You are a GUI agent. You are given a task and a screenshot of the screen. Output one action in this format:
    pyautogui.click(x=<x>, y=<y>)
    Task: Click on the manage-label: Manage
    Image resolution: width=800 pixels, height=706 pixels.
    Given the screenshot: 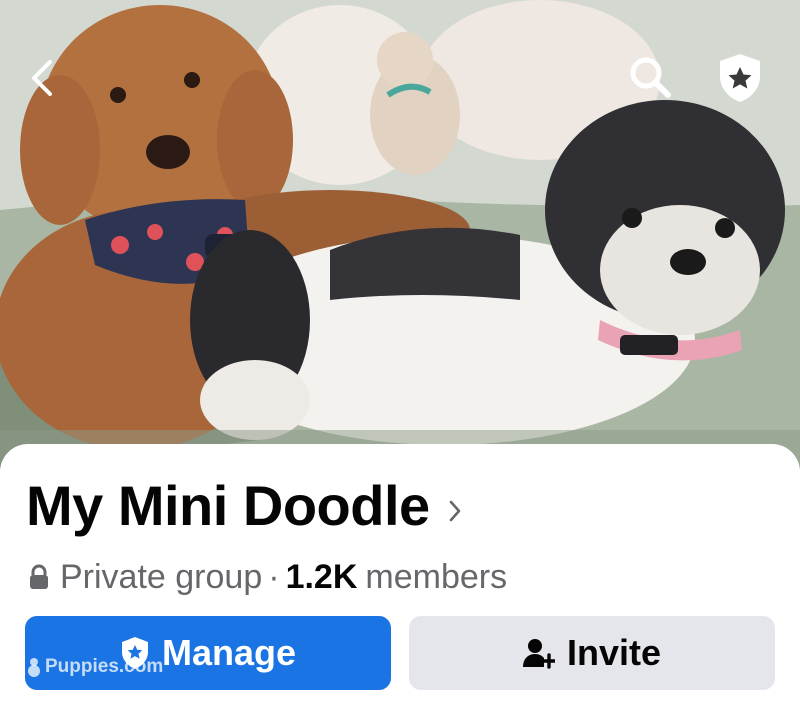 What is the action you would take?
    pyautogui.click(x=229, y=652)
    